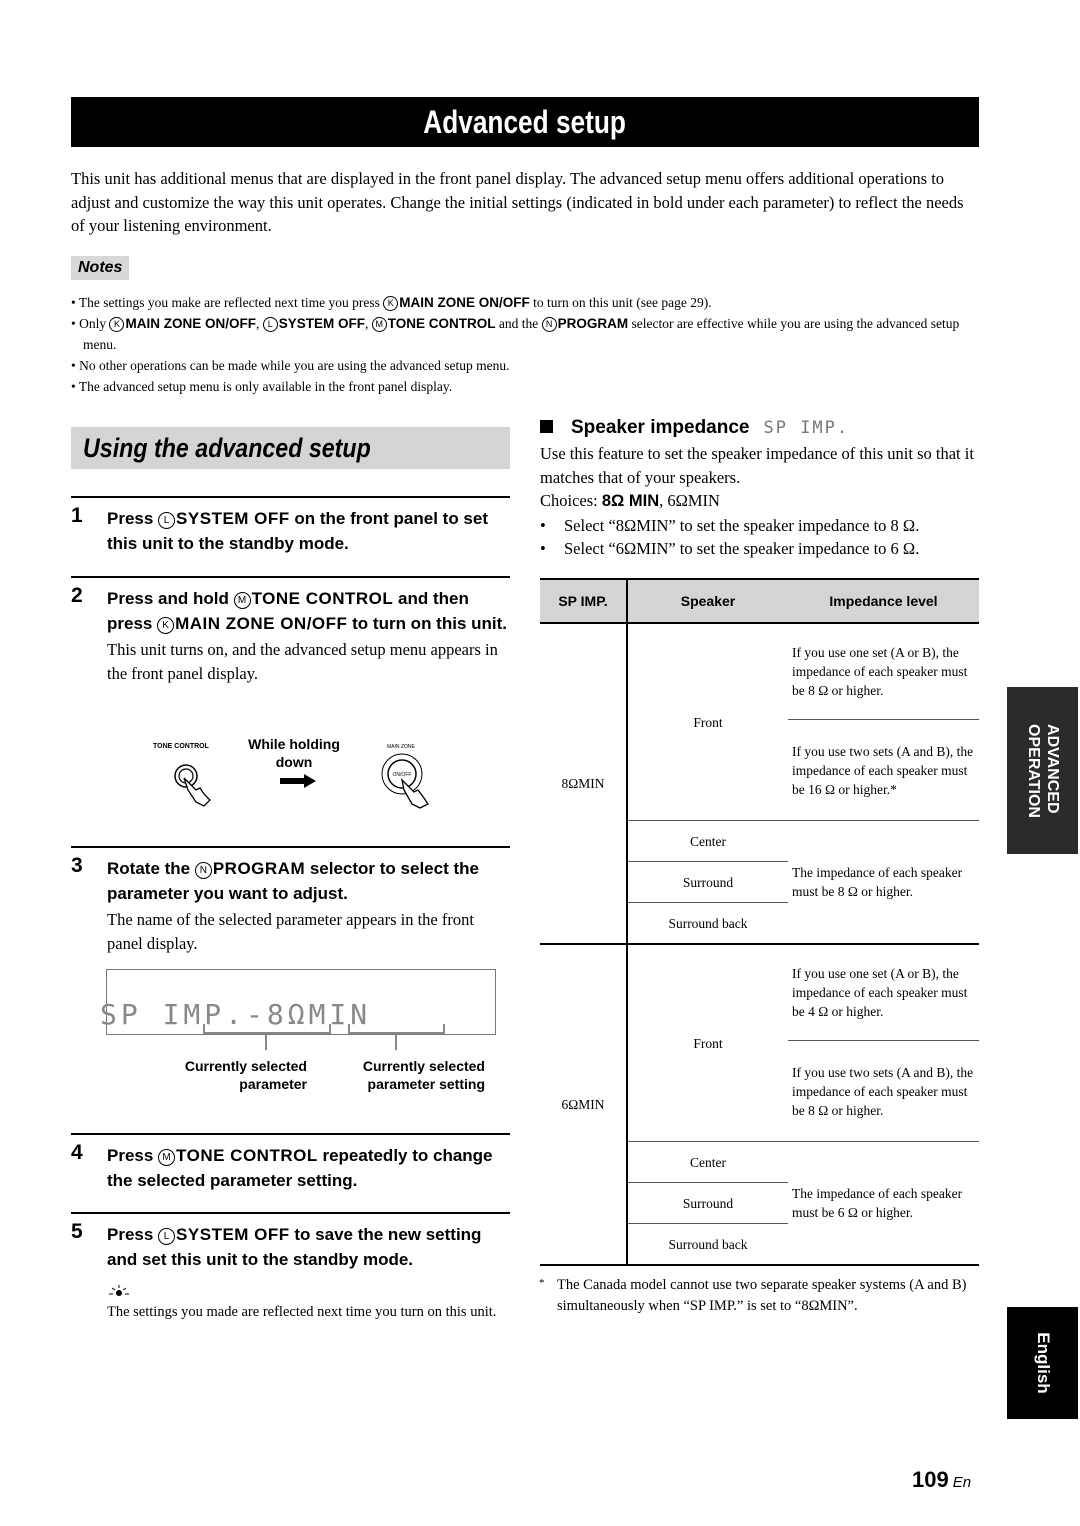 This screenshot has width=1080, height=1526. What do you see at coordinates (410, 1075) in the screenshot?
I see `callout-setting: Currently selected parameter setting` at bounding box center [410, 1075].